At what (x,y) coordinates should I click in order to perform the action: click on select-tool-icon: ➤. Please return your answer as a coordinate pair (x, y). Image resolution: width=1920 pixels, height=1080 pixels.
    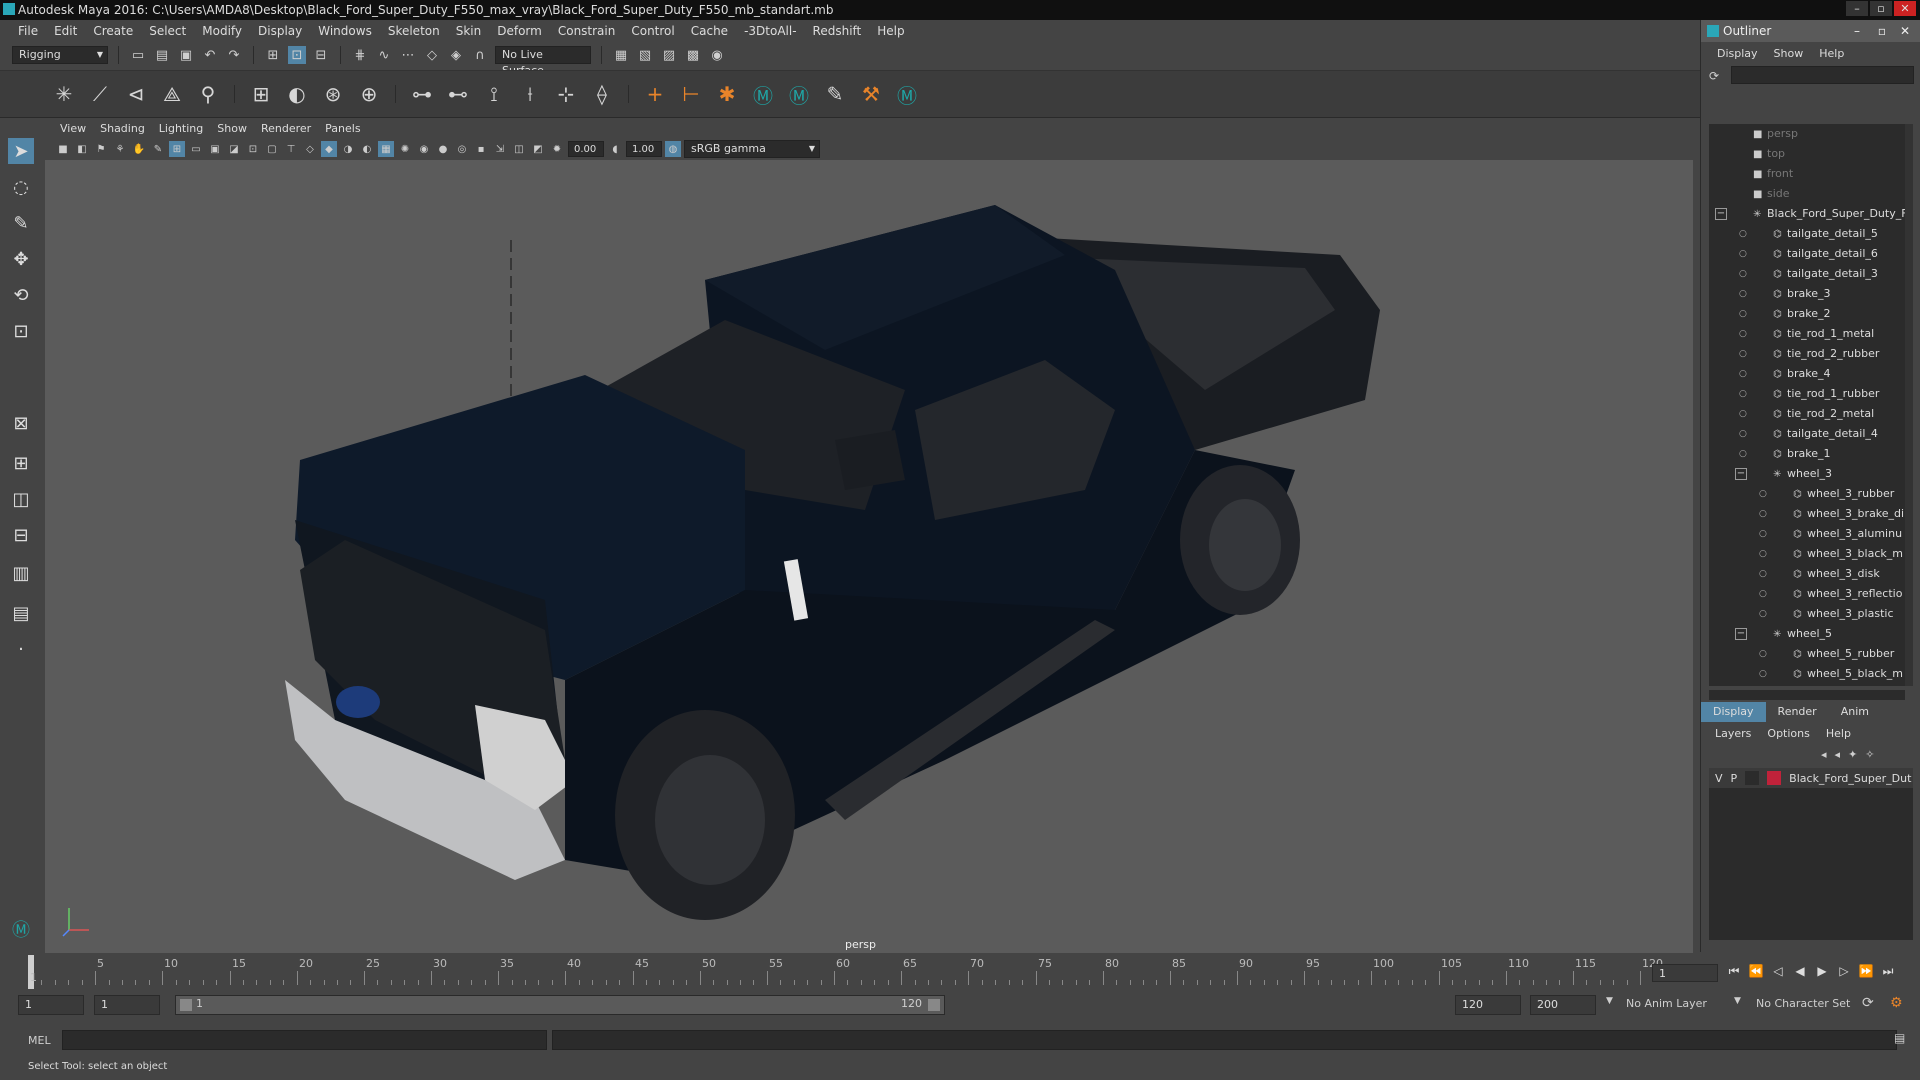
    Looking at the image, I should click on (21, 151).